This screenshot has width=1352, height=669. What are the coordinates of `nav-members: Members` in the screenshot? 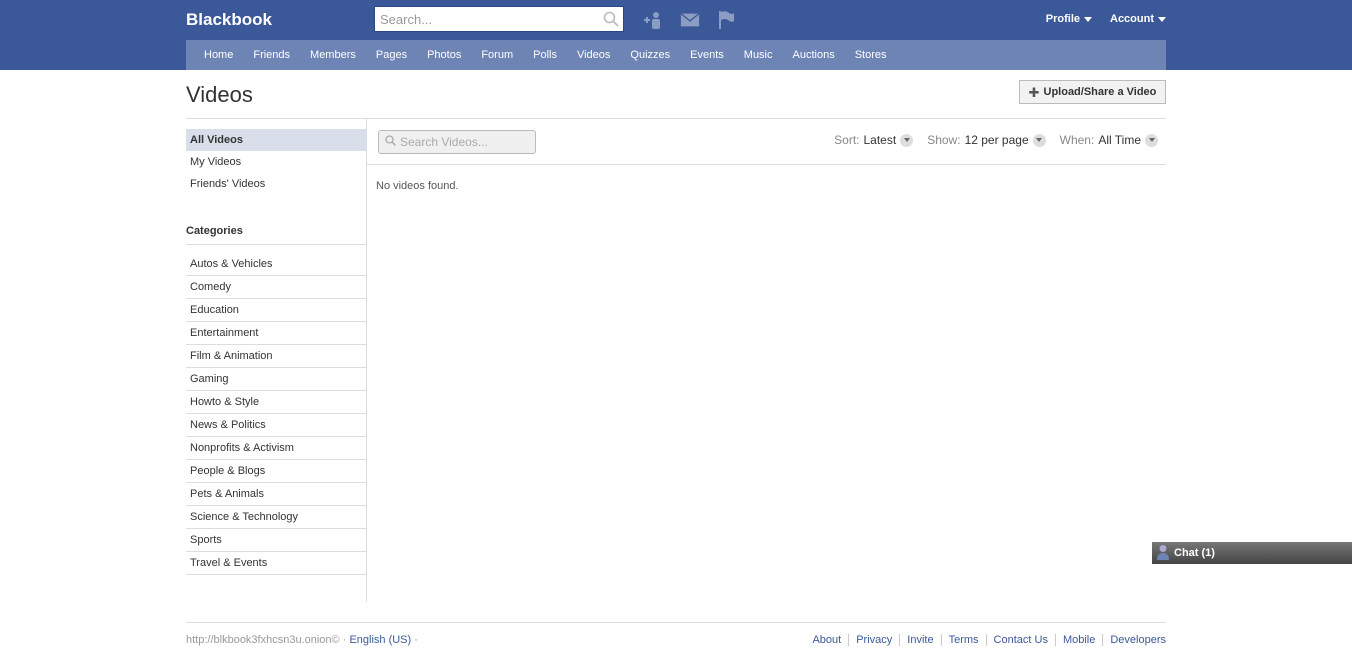 It's located at (333, 55).